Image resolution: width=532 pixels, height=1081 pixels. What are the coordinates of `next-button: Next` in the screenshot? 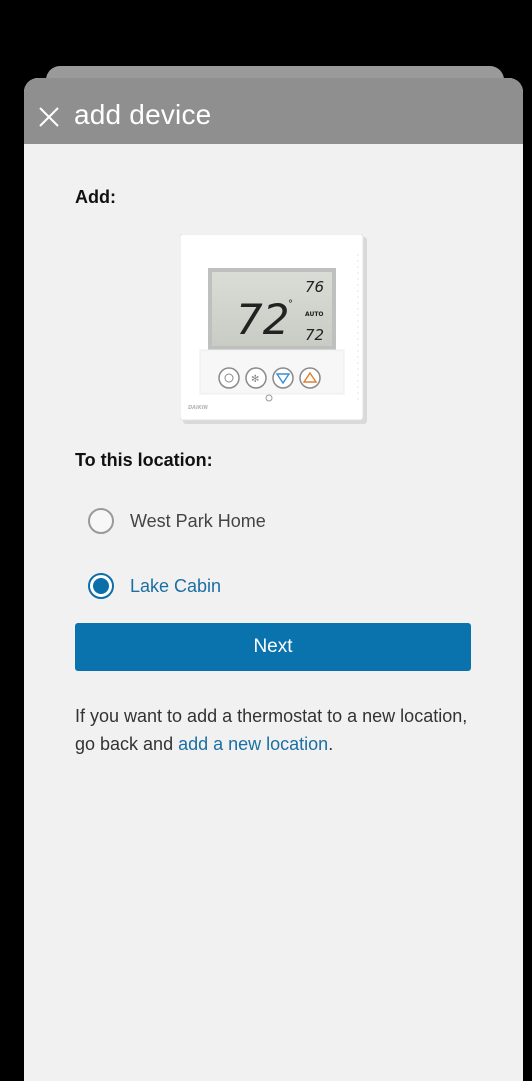 It's located at (273, 647).